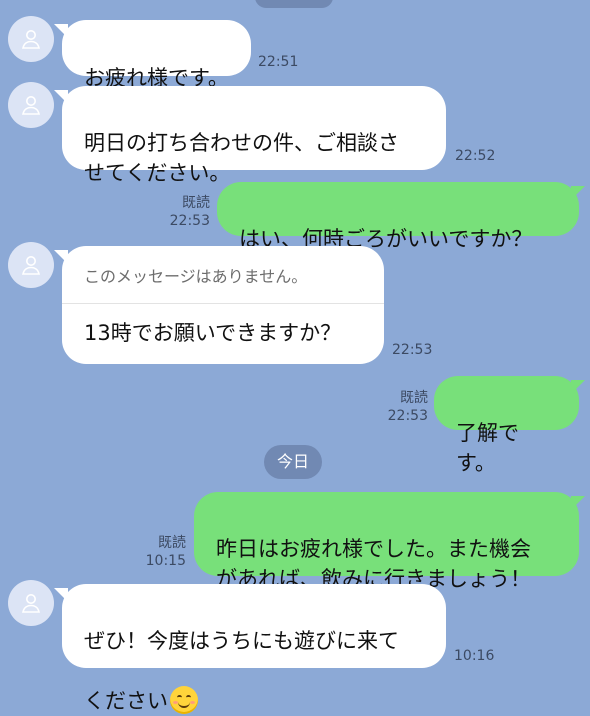 The height and width of the screenshot is (716, 590). Describe the element at coordinates (294, 4) in the screenshot. I see `top-date-pill` at that location.